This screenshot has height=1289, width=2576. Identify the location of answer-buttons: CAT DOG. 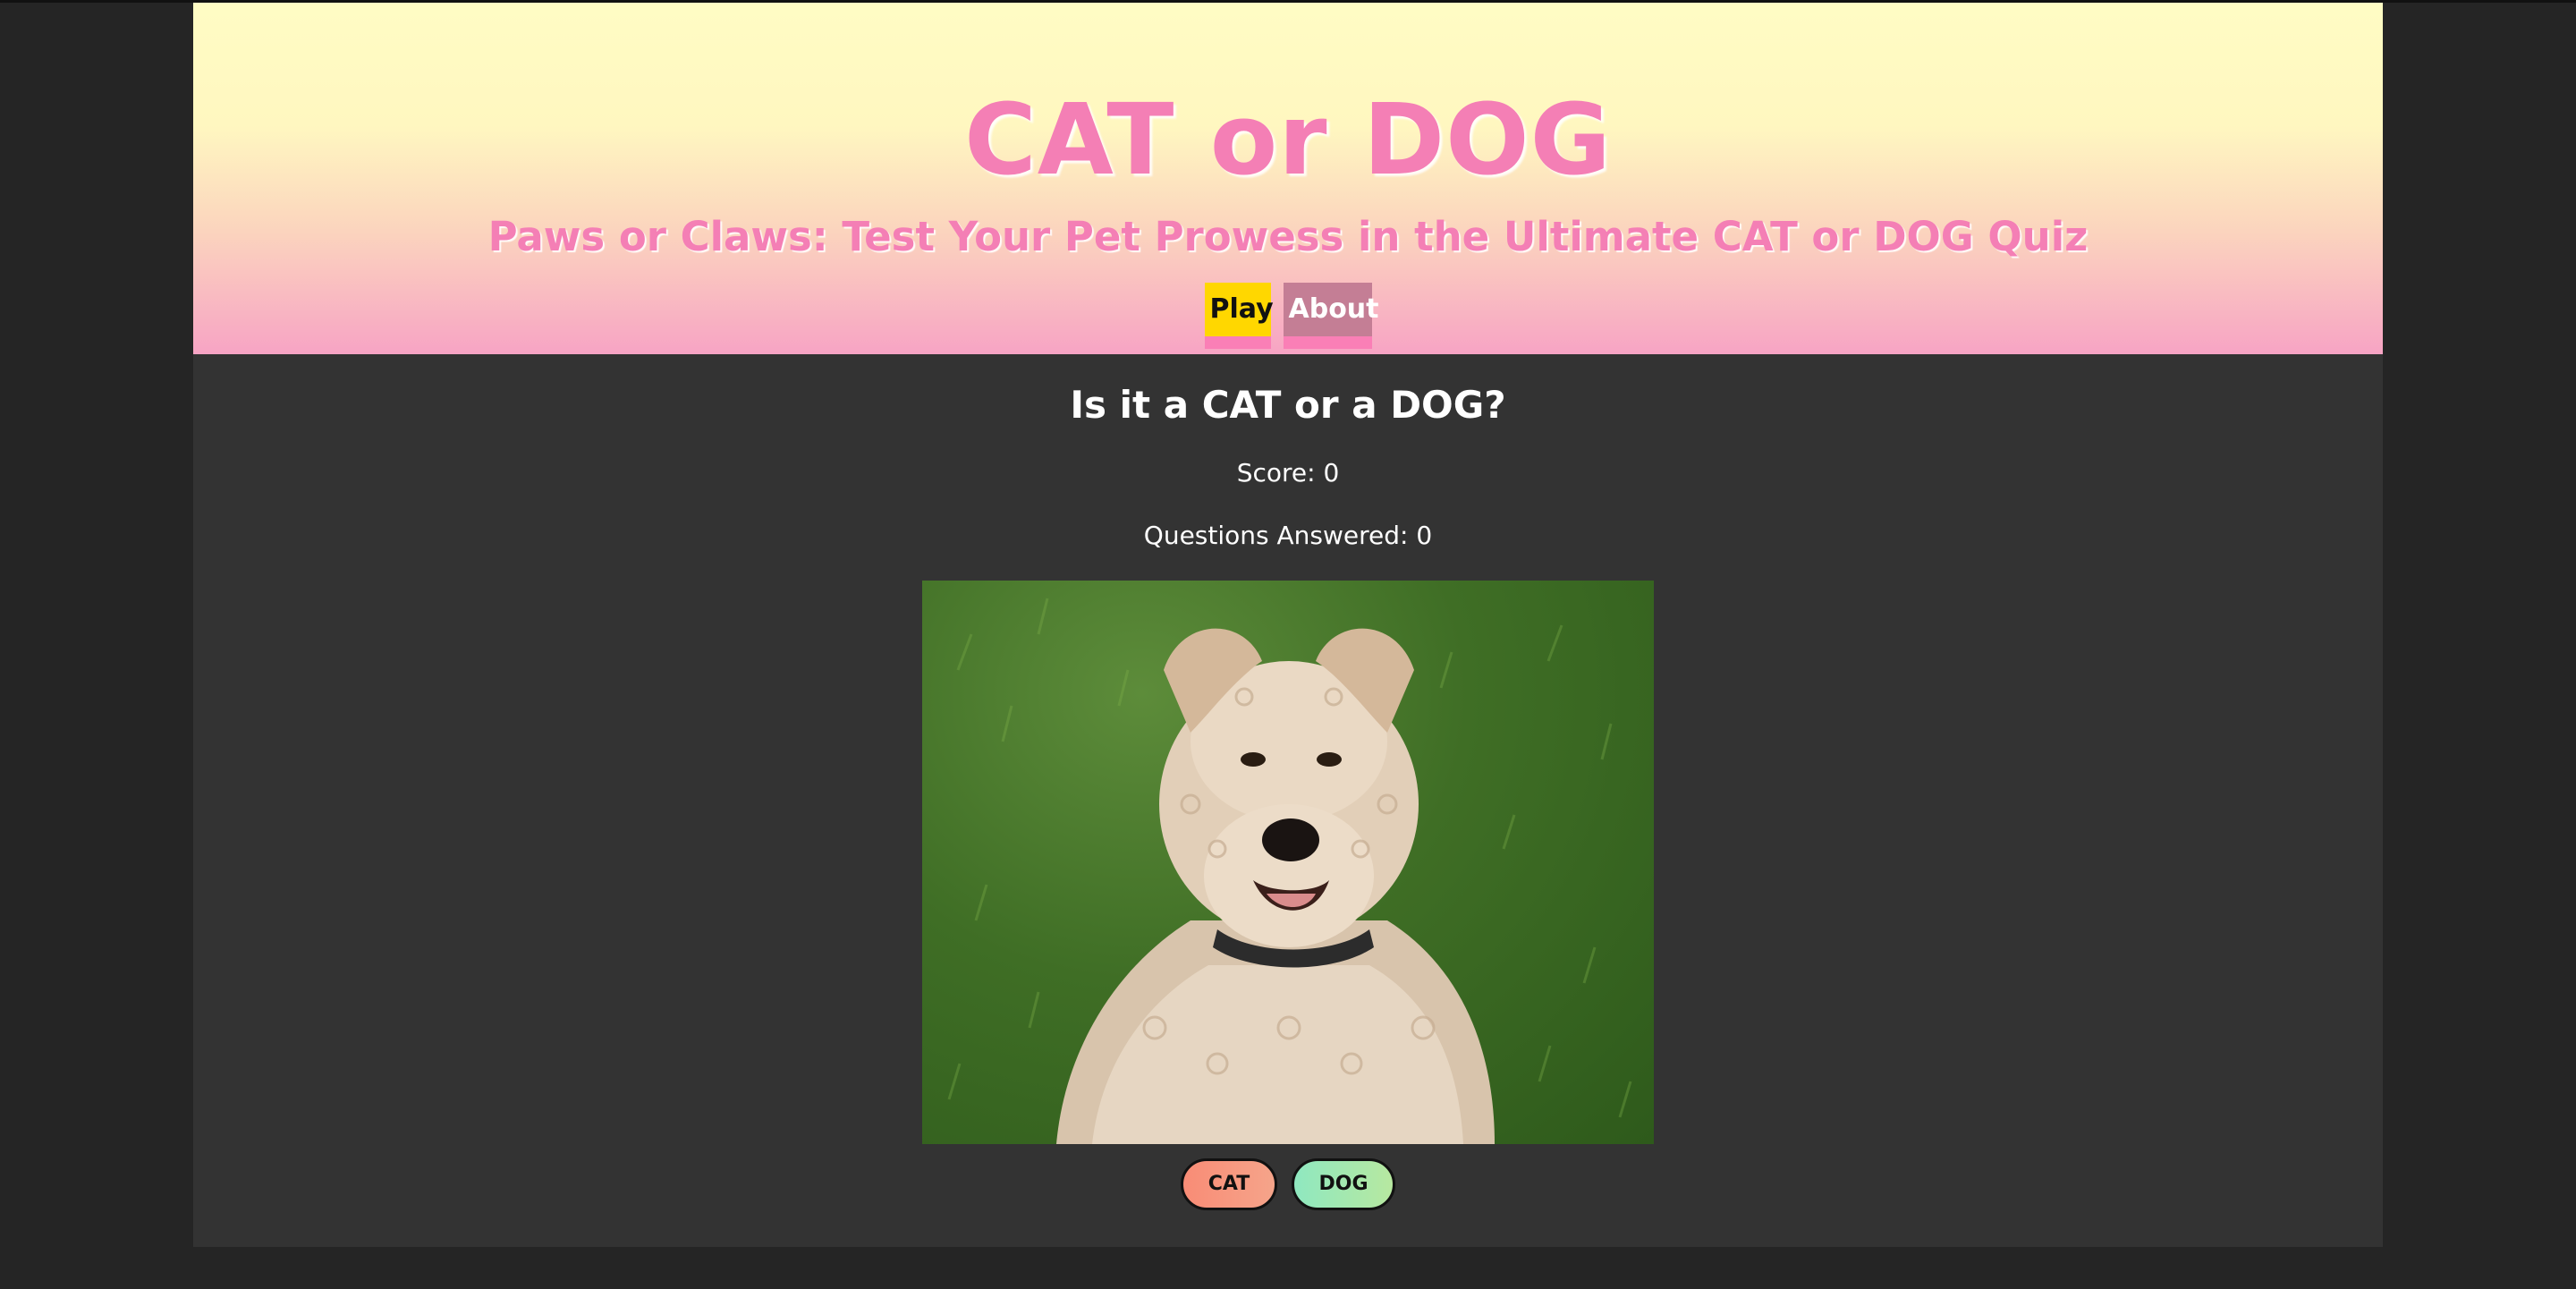
(1288, 1184).